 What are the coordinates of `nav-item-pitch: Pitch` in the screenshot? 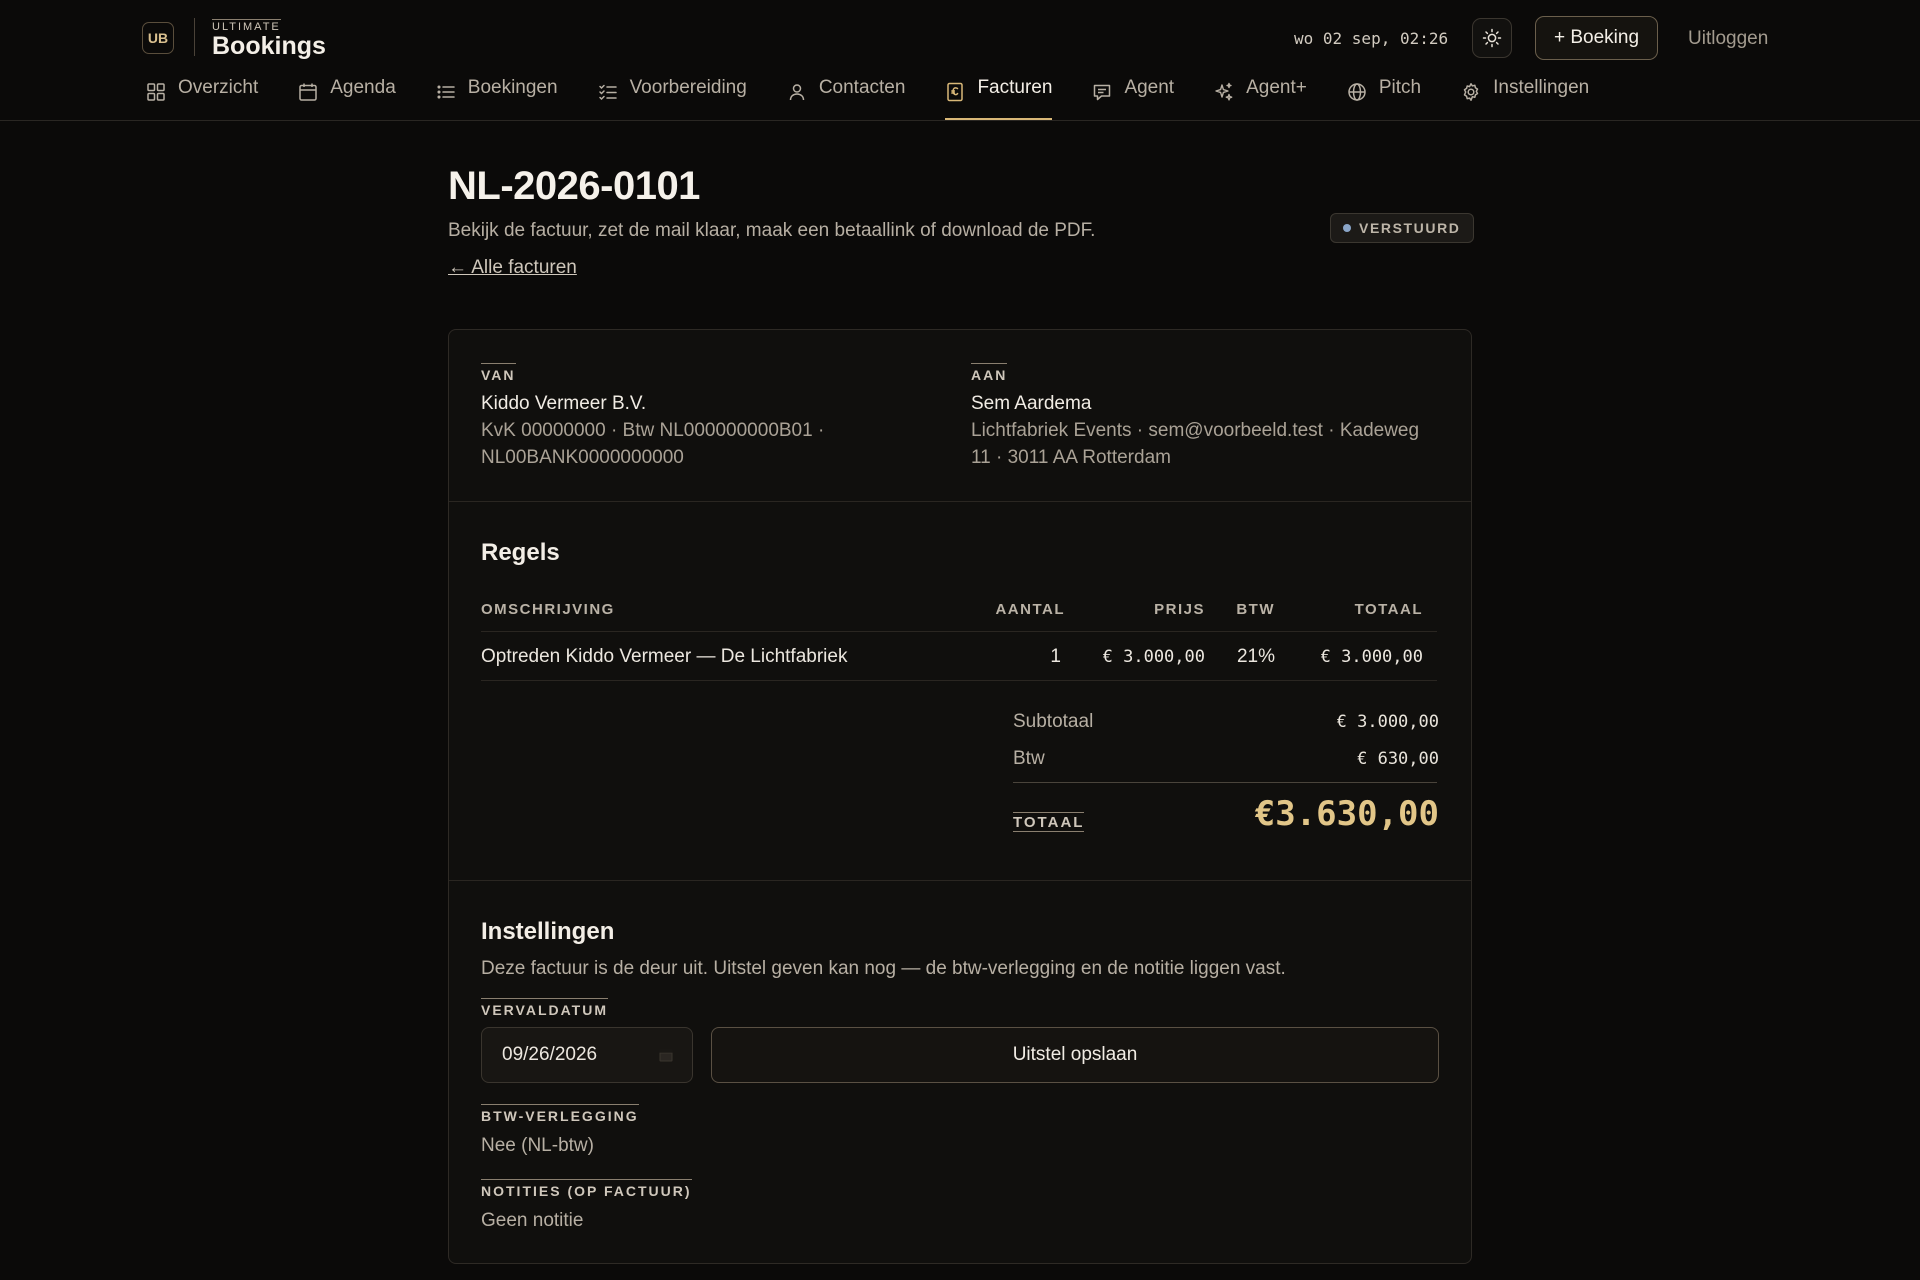 It's located at (1384, 98).